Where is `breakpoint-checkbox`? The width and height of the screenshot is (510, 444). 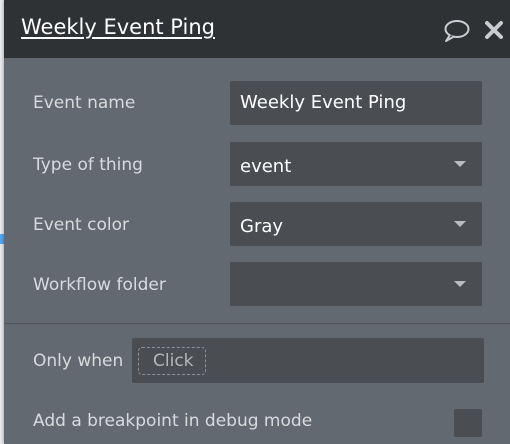 breakpoint-checkbox is located at coordinates (468, 423).